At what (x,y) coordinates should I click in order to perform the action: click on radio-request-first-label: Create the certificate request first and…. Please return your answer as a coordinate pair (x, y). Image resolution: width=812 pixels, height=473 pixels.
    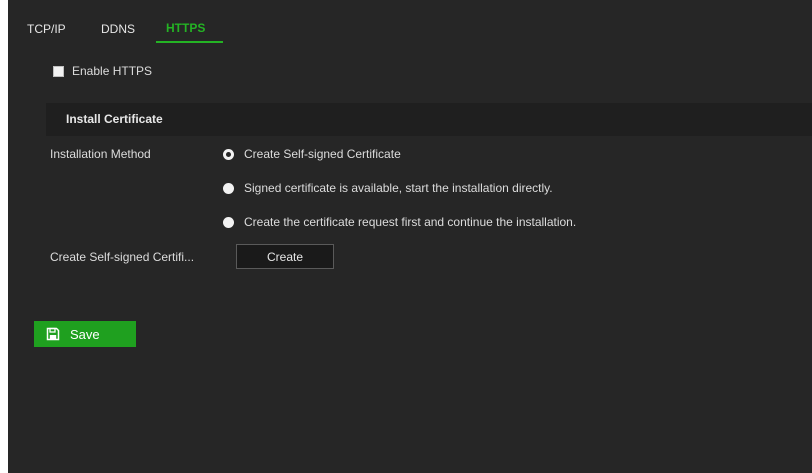
    Looking at the image, I should click on (410, 222).